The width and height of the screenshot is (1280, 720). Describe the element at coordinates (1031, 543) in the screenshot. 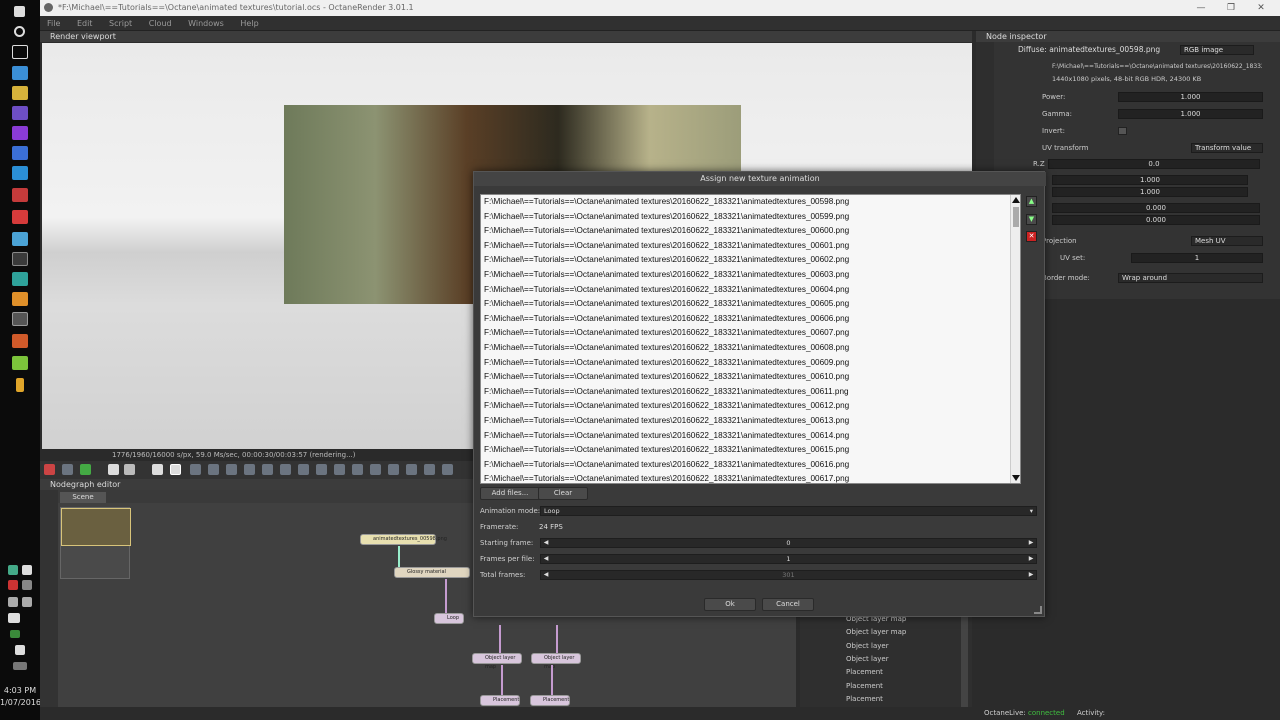

I see `increment-icon: ▶` at that location.